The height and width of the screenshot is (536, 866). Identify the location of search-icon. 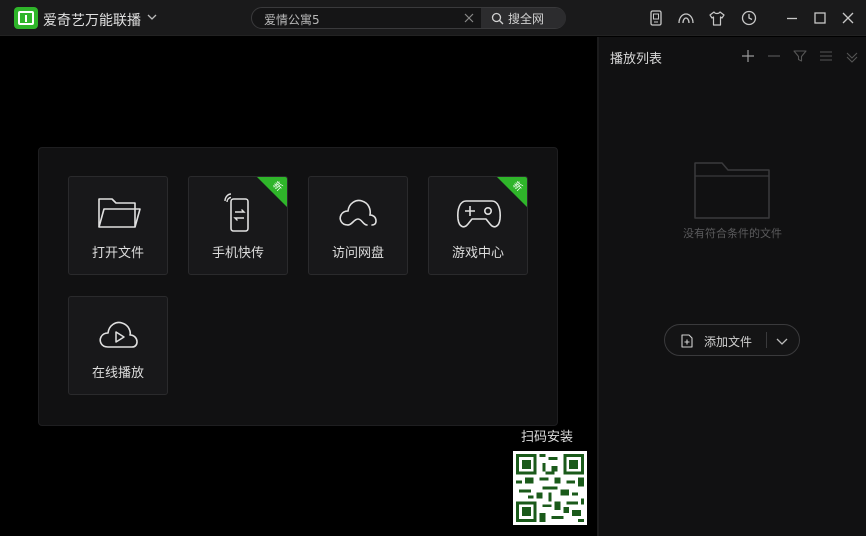
(497, 18).